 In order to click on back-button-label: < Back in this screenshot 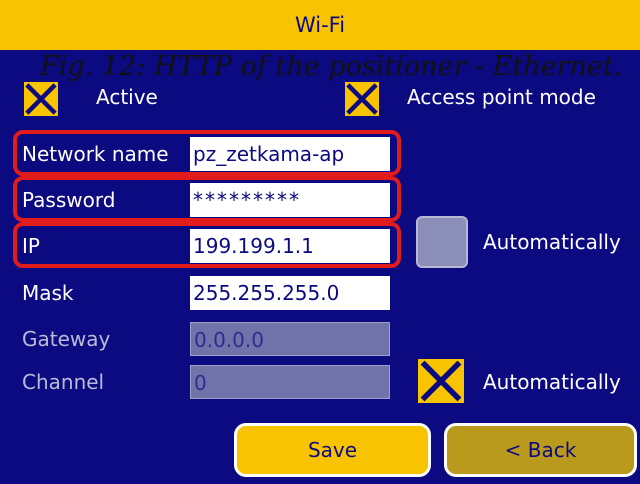, I will do `click(540, 450)`.